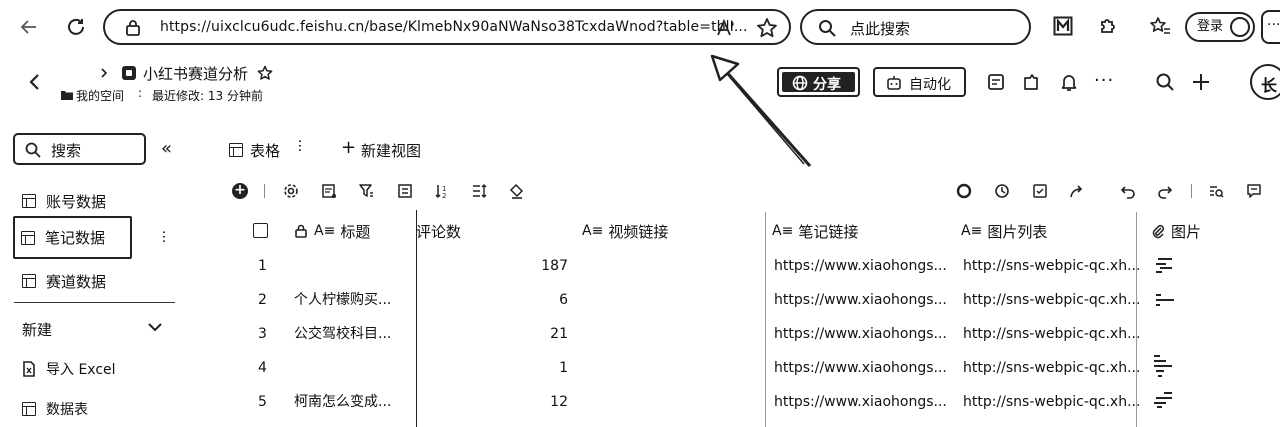  What do you see at coordinates (625, 231) in the screenshot?
I see `column-header-video-link: A≡ 视频链接` at bounding box center [625, 231].